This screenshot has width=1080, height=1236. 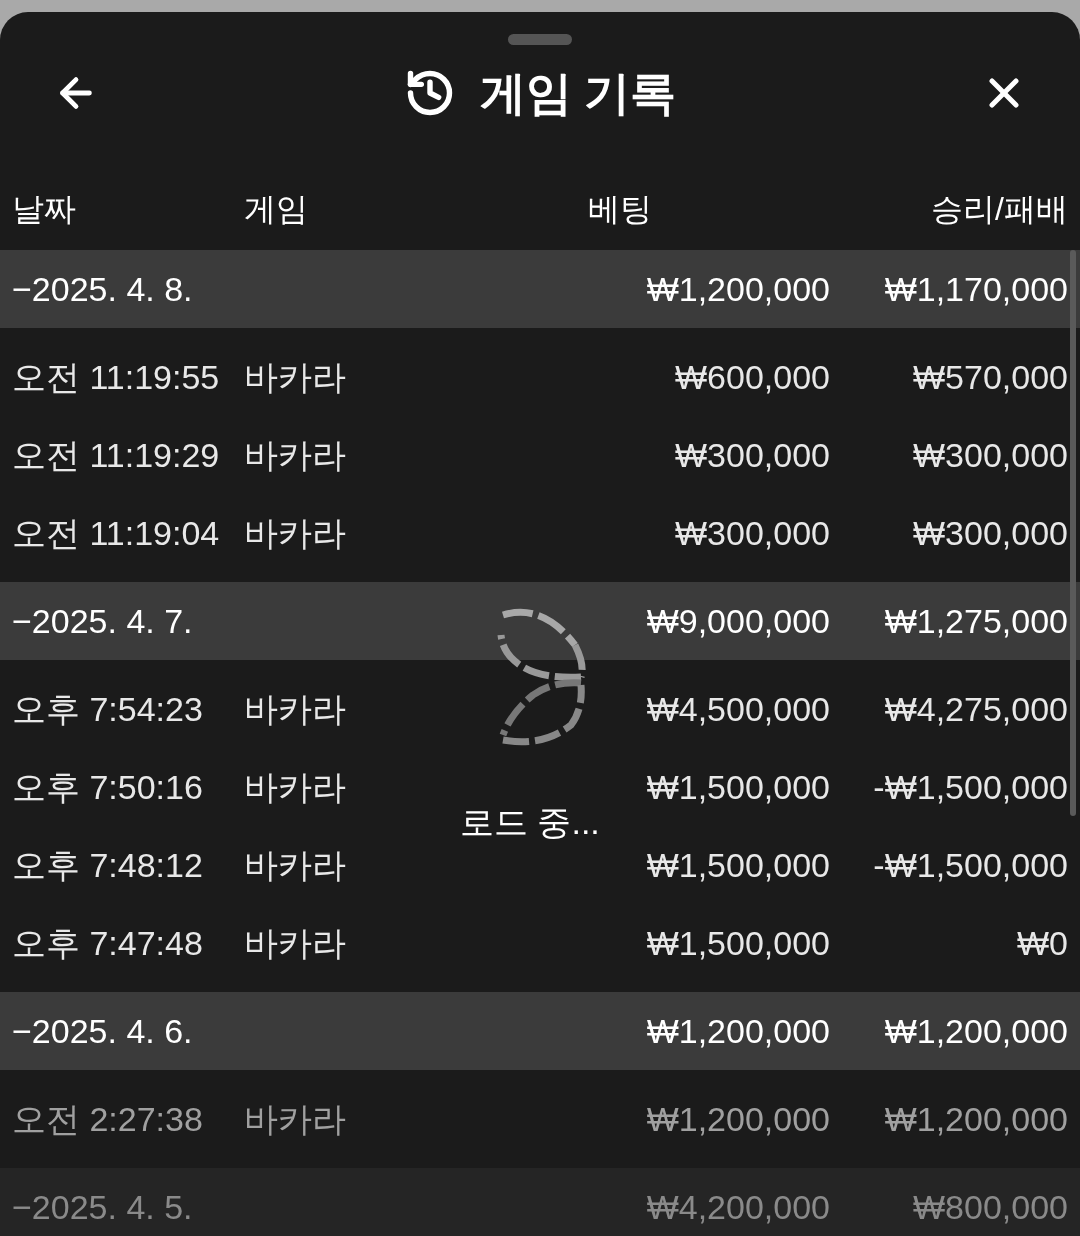 What do you see at coordinates (975, 621) in the screenshot?
I see `group-result-total: ₩1,275,000` at bounding box center [975, 621].